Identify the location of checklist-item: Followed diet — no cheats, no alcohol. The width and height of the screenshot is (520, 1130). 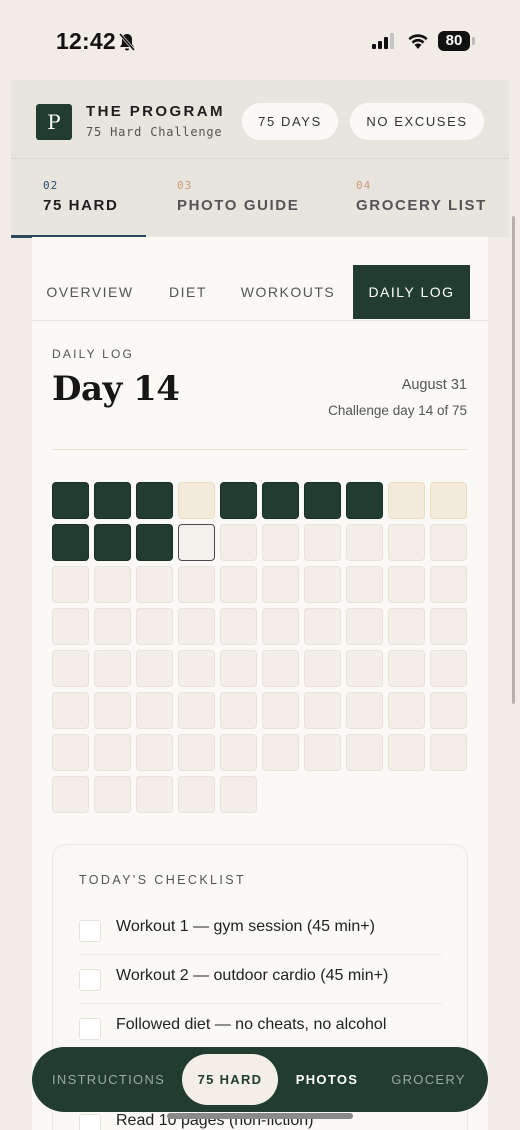
(260, 1028).